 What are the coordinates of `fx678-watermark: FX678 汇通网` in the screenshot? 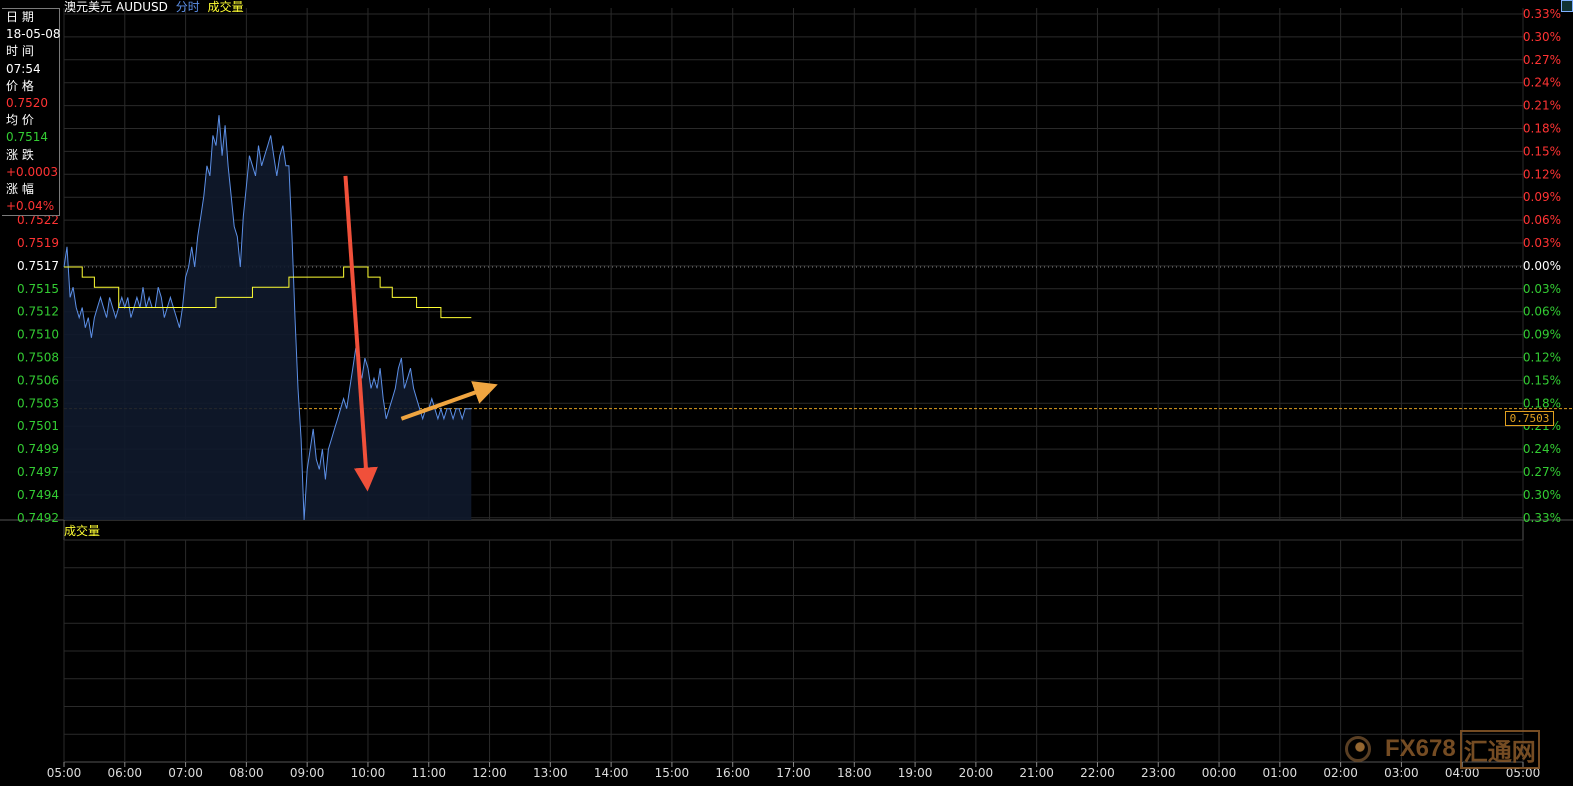 It's located at (1442, 749).